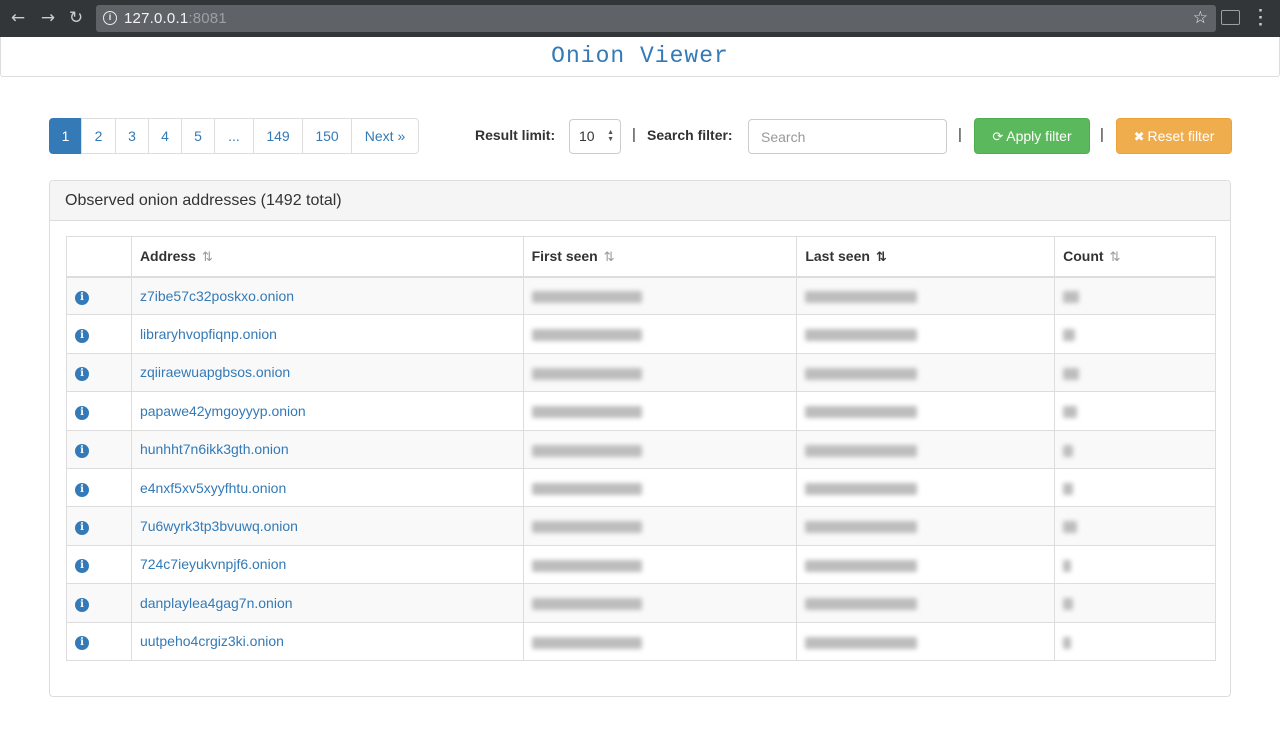 This screenshot has width=1280, height=743. What do you see at coordinates (327, 334) in the screenshot?
I see `address-cell: libraryhvopfiqnp.onion` at bounding box center [327, 334].